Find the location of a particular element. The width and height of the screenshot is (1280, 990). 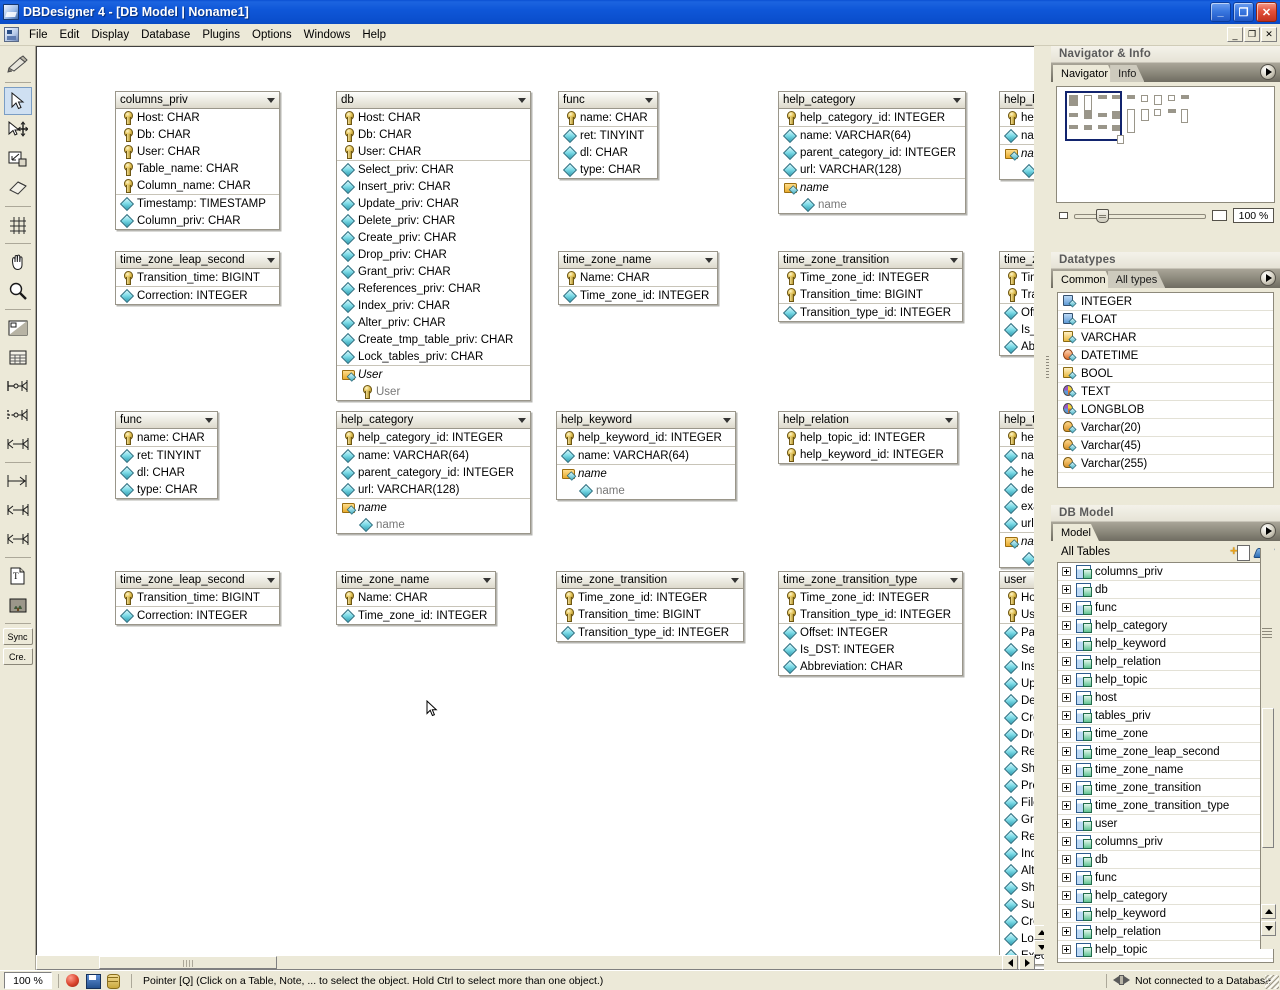

er-field-row: Alter_priv: CHAR is located at coordinates (433, 322).